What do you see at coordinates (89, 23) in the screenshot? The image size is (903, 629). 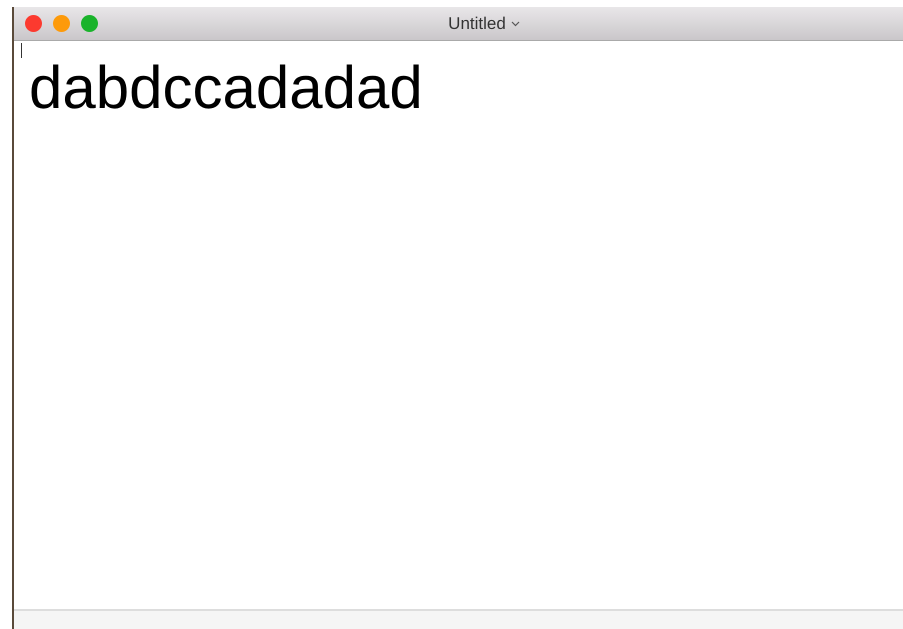 I see `zoom-button` at bounding box center [89, 23].